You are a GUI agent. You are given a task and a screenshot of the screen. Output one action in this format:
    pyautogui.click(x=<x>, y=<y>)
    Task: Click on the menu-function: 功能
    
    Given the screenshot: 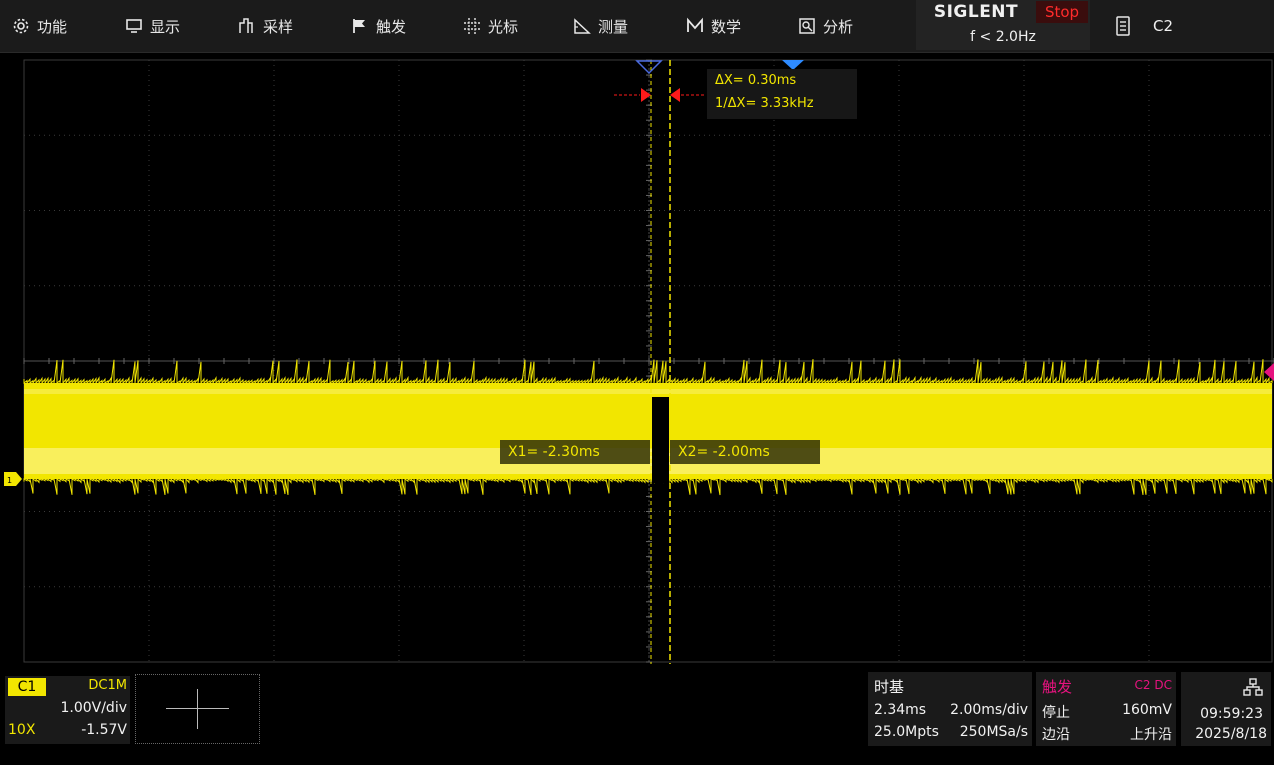 What is the action you would take?
    pyautogui.click(x=39, y=26)
    